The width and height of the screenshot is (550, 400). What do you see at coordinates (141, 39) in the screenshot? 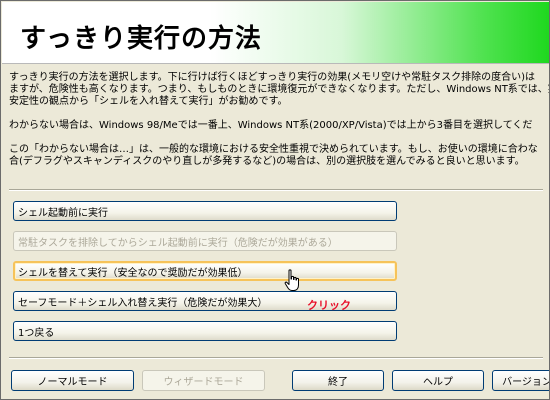
I see `page-title: すっきり実行の方法` at bounding box center [141, 39].